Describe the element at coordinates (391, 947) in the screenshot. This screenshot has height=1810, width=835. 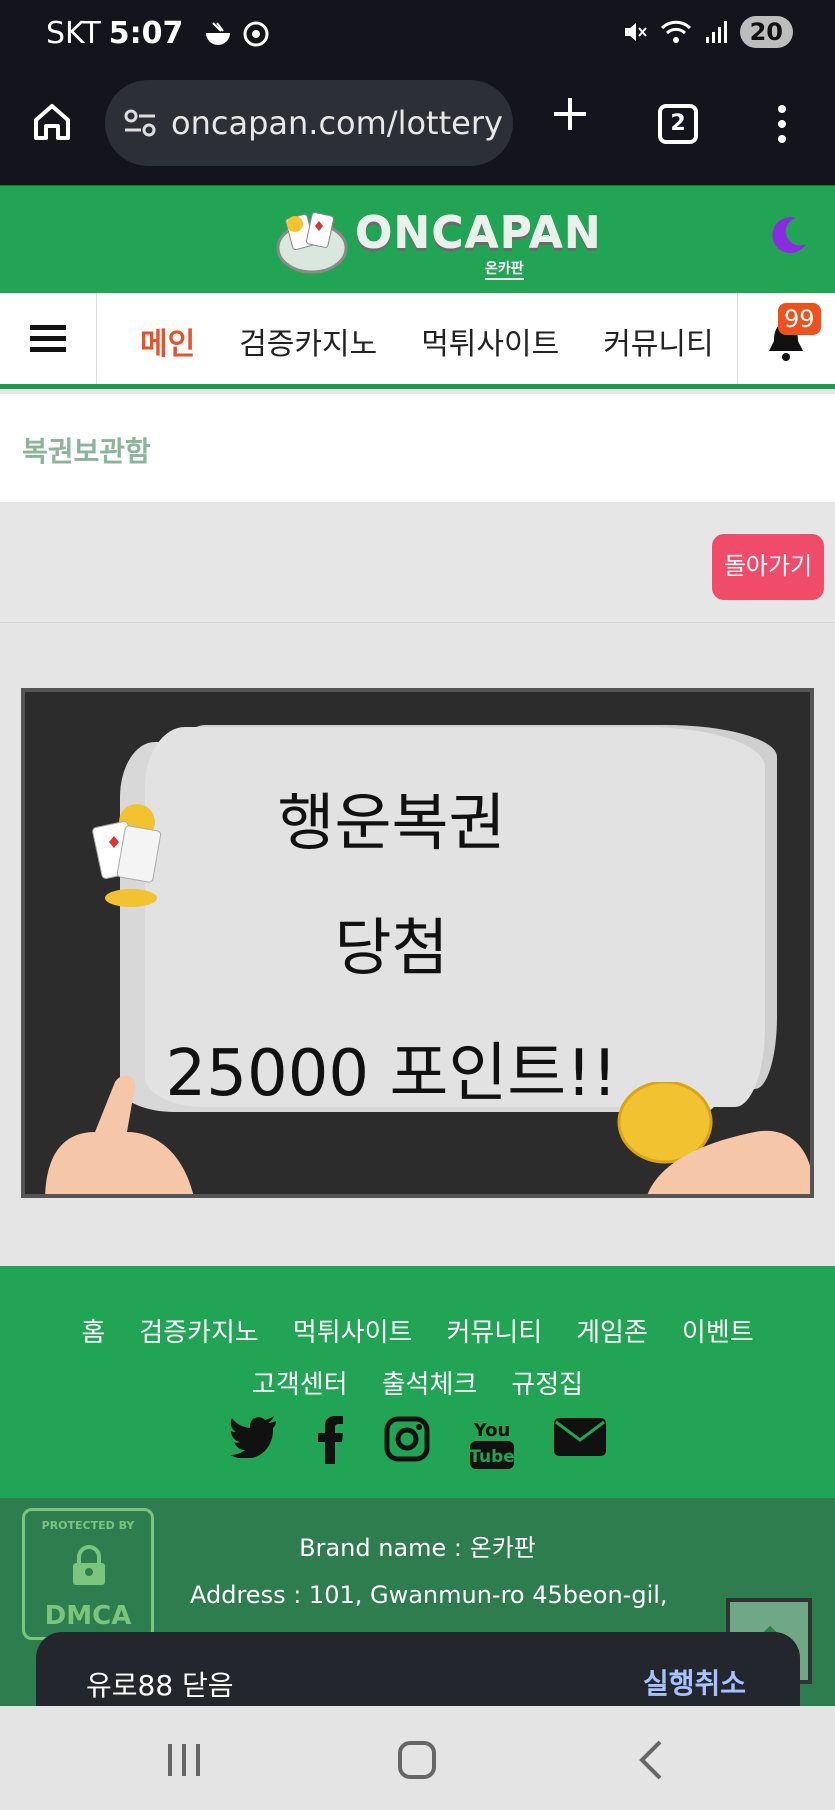
I see `ticket-result: 당첨` at that location.